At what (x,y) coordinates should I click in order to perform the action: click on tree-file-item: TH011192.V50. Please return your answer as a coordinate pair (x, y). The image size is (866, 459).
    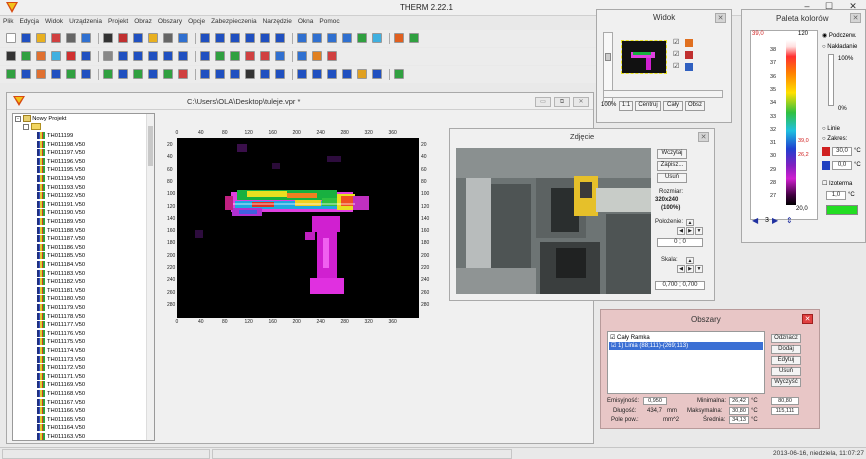
    Looking at the image, I should click on (61, 196).